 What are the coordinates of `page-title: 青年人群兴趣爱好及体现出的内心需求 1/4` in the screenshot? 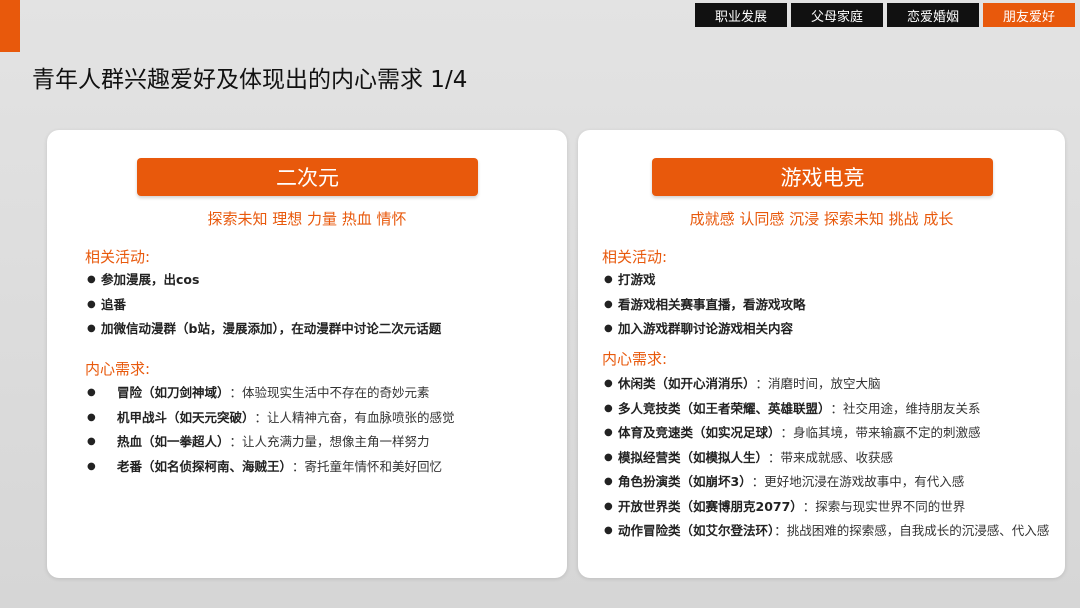 It's located at (250, 80).